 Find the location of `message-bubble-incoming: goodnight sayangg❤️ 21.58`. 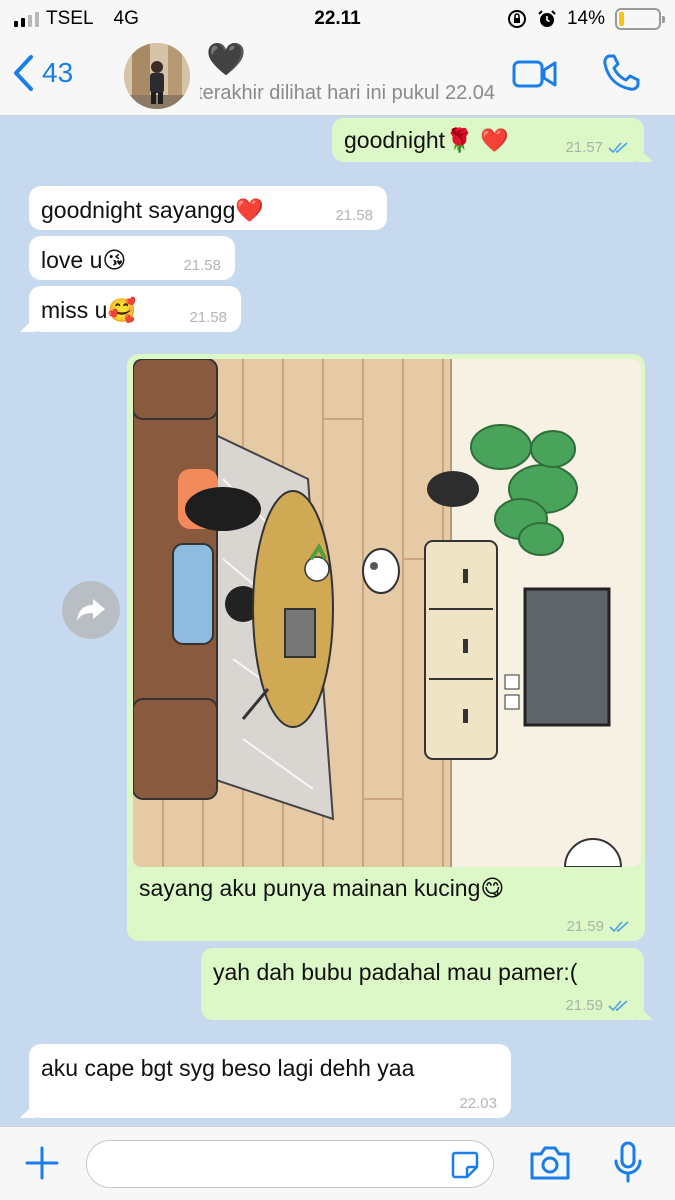

message-bubble-incoming: goodnight sayangg❤️ 21.58 is located at coordinates (208, 208).